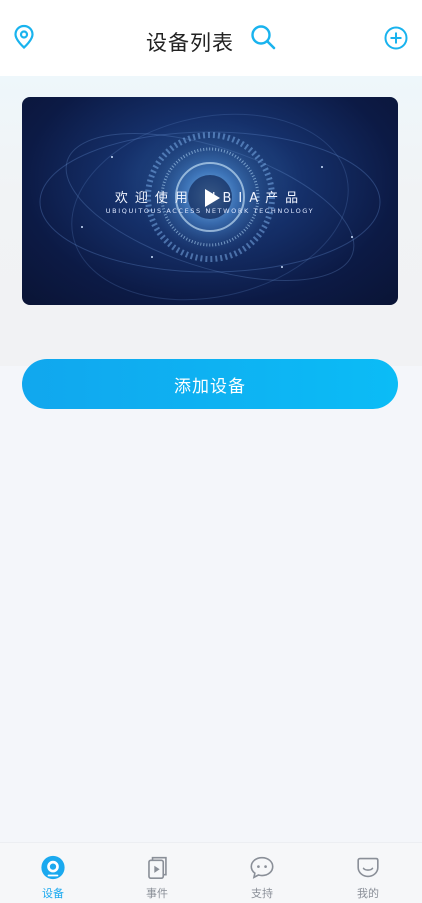  What do you see at coordinates (157, 893) in the screenshot?
I see `tab-label: 事件` at bounding box center [157, 893].